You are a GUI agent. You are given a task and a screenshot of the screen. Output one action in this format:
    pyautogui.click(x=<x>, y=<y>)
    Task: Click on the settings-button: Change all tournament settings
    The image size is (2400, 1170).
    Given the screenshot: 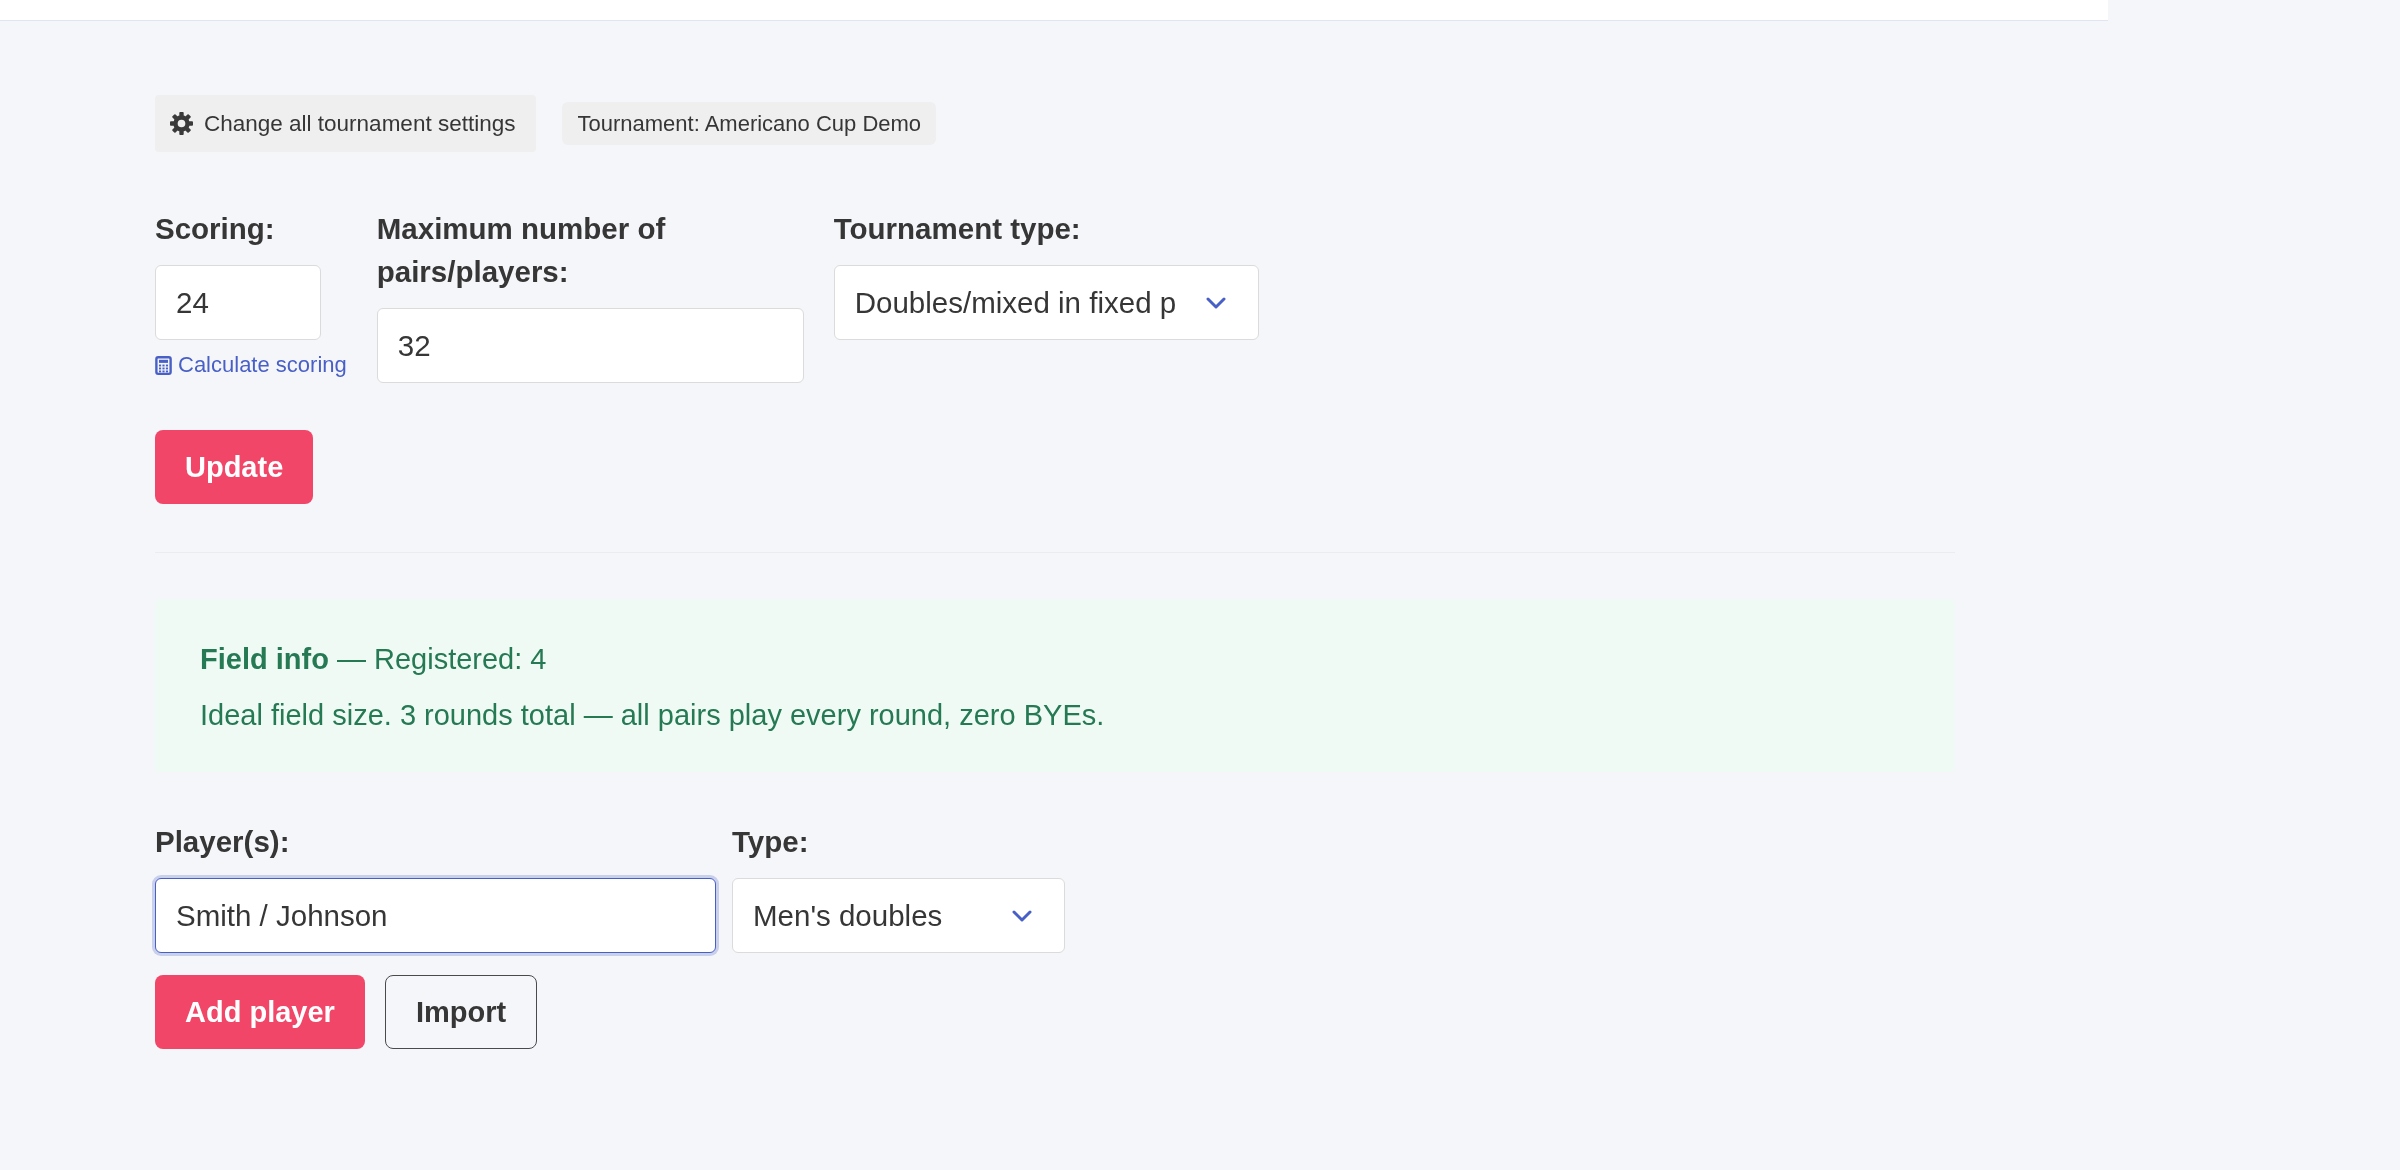 What is the action you would take?
    pyautogui.click(x=346, y=123)
    